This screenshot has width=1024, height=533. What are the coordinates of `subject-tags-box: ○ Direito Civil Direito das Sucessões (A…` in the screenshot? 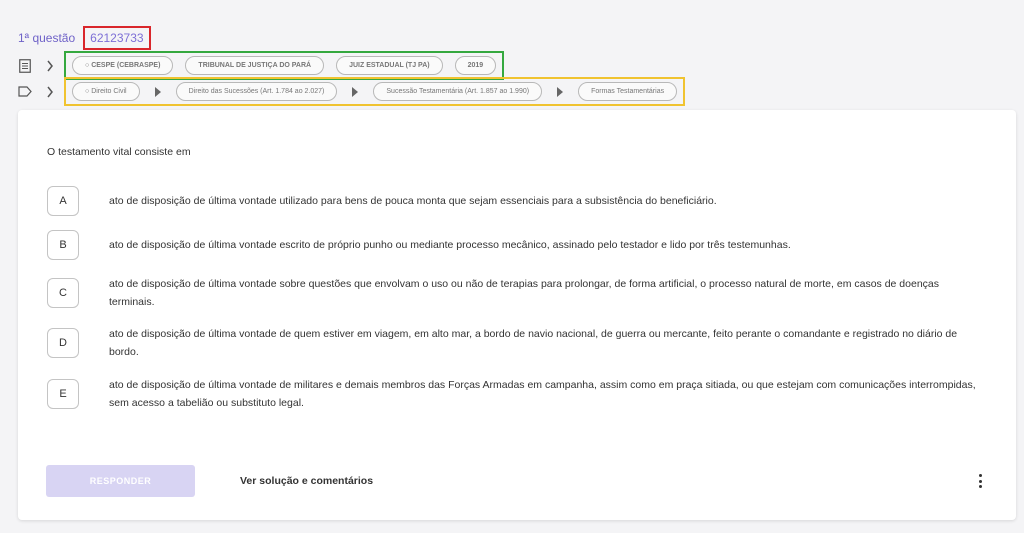 It's located at (375, 91).